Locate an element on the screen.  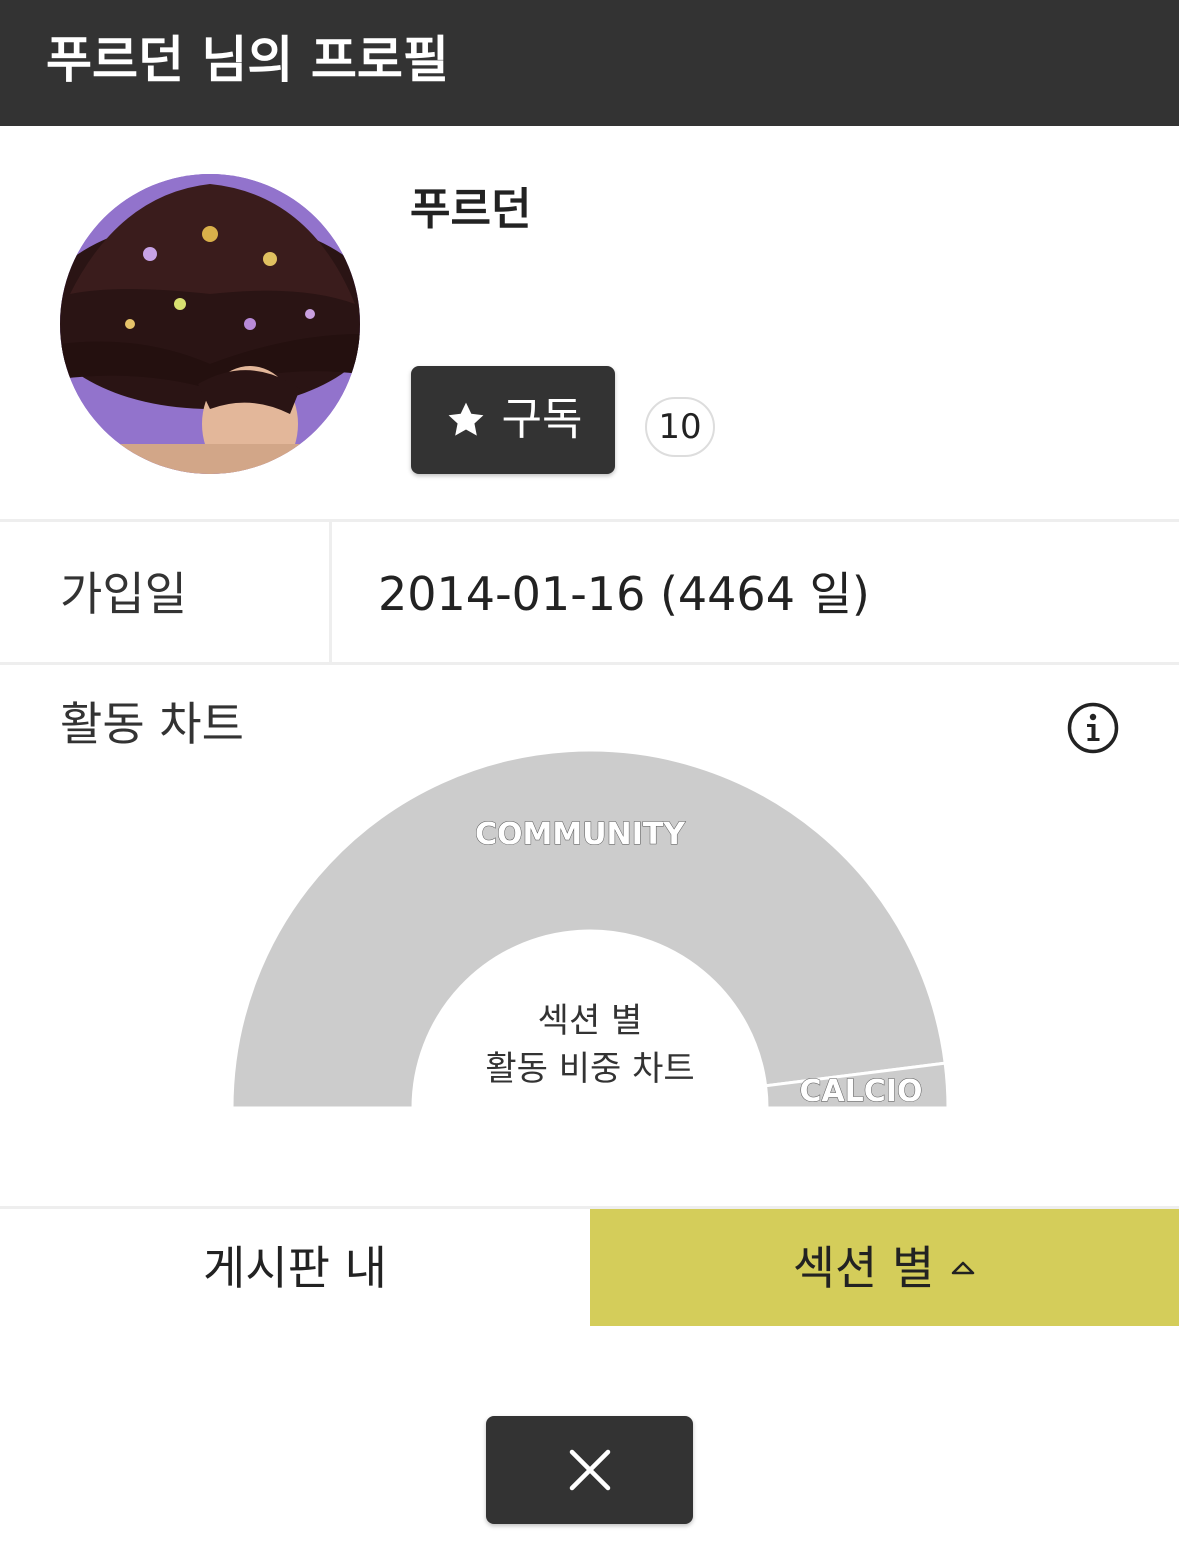
page-title: 푸르던 님의 프로필 is located at coordinates (247, 60).